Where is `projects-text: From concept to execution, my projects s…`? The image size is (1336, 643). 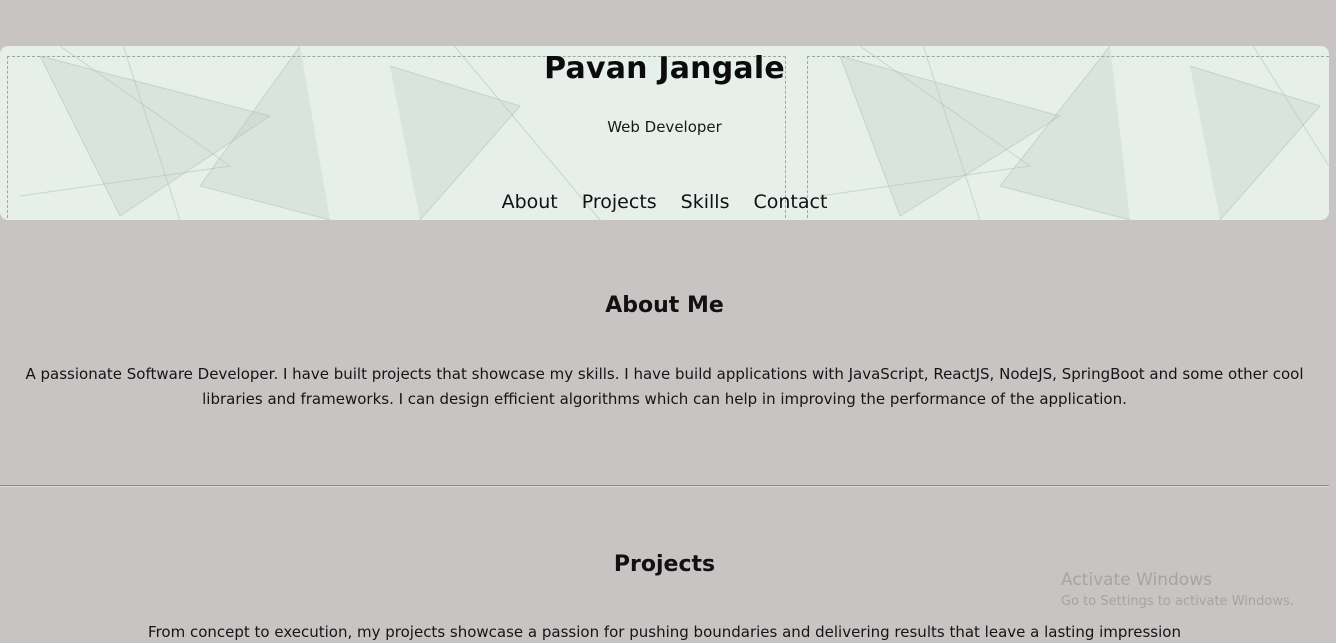 projects-text: From concept to execution, my projects s… is located at coordinates (664, 632).